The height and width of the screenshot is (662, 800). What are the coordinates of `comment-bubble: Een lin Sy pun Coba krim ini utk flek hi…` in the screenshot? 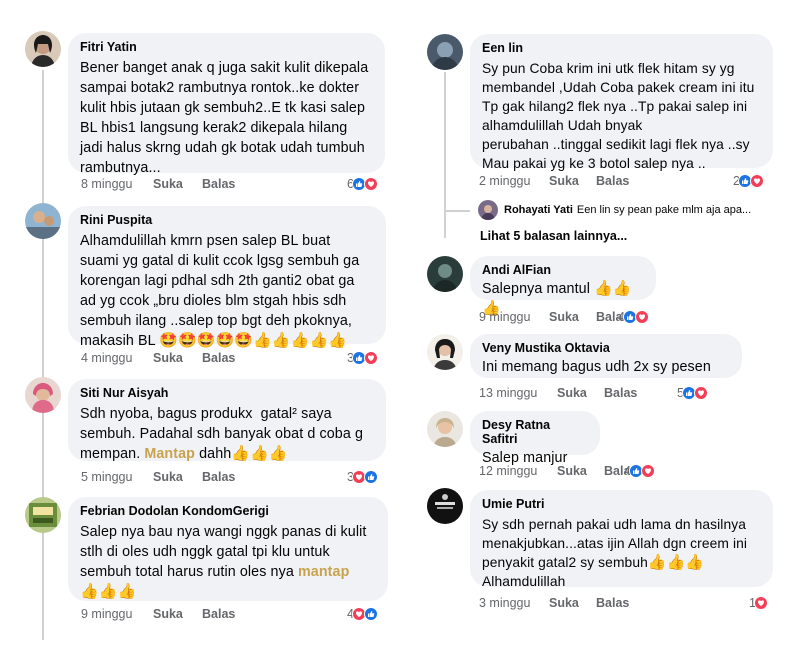 It's located at (621, 102).